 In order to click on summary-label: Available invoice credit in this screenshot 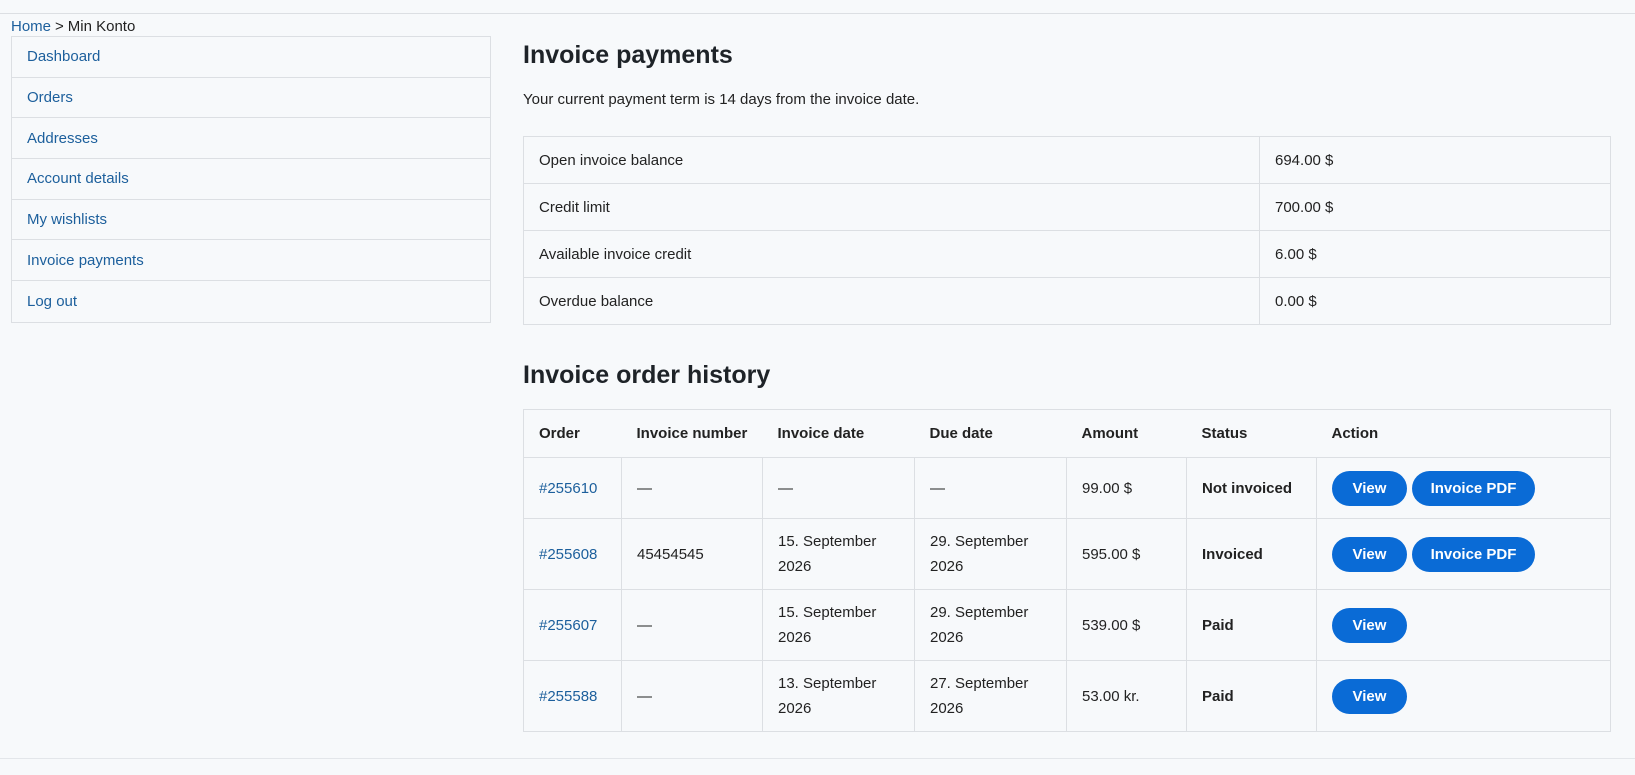, I will do `click(891, 254)`.